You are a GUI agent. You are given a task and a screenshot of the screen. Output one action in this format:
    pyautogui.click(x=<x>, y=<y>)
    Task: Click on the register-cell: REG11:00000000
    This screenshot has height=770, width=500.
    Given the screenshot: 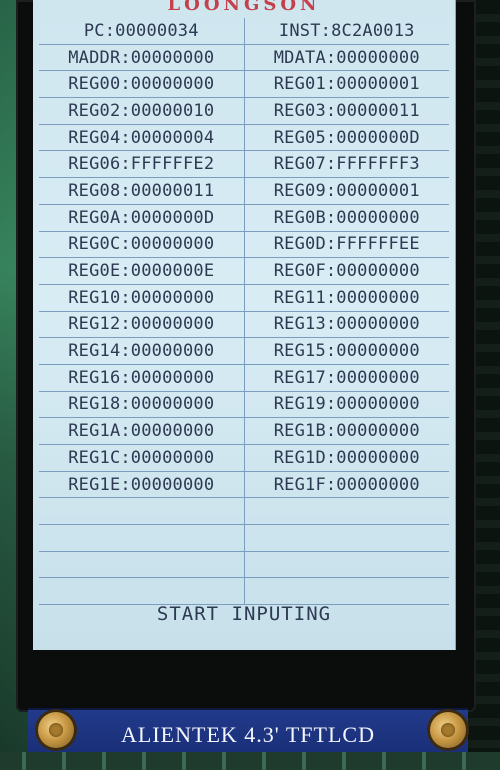 What is the action you would take?
    pyautogui.click(x=346, y=297)
    